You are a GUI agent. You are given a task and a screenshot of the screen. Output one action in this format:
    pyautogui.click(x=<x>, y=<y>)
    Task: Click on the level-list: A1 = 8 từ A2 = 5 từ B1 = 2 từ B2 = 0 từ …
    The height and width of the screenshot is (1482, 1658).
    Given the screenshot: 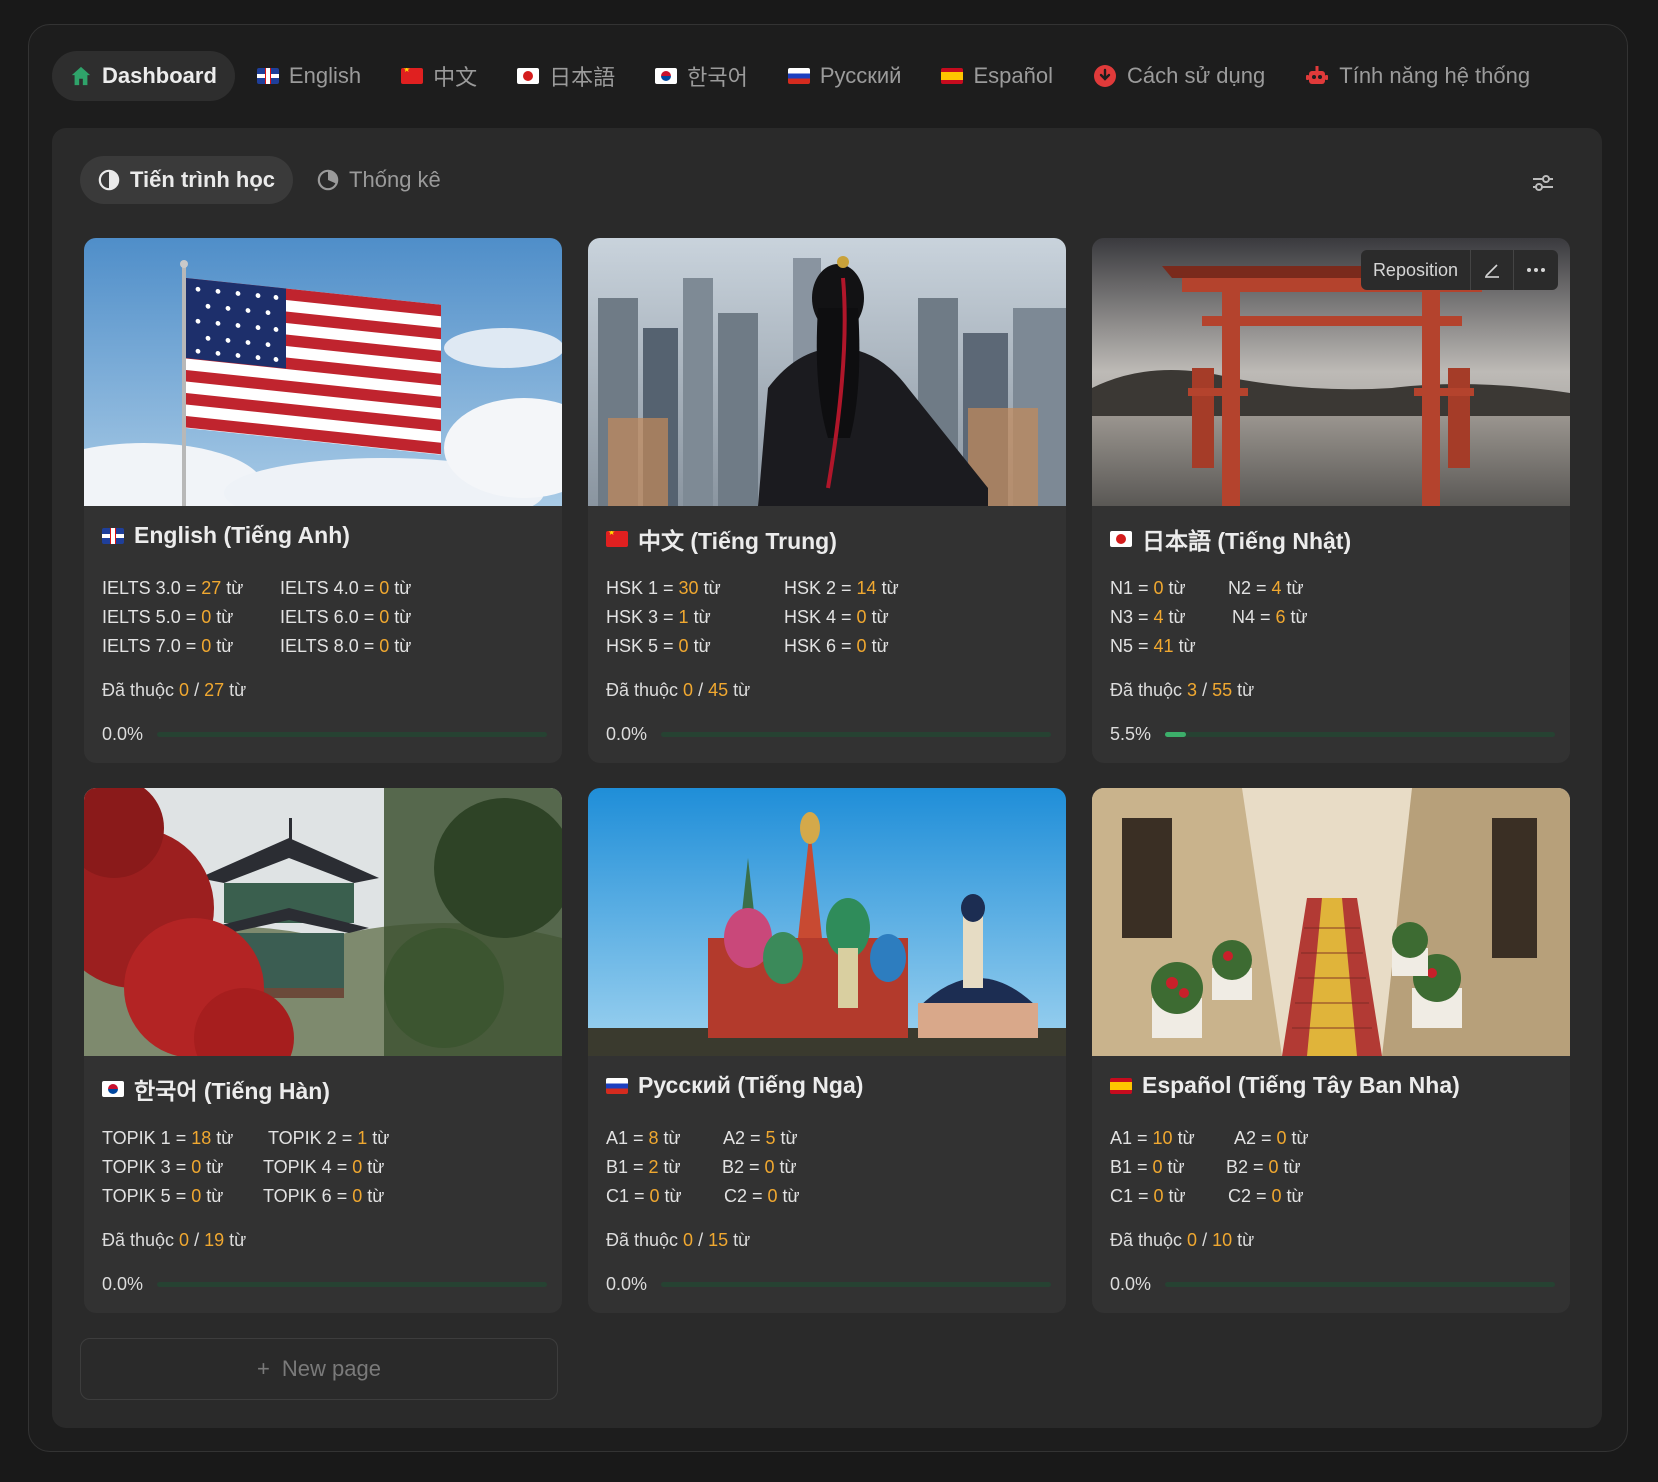 What is the action you would take?
    pyautogui.click(x=826, y=1167)
    